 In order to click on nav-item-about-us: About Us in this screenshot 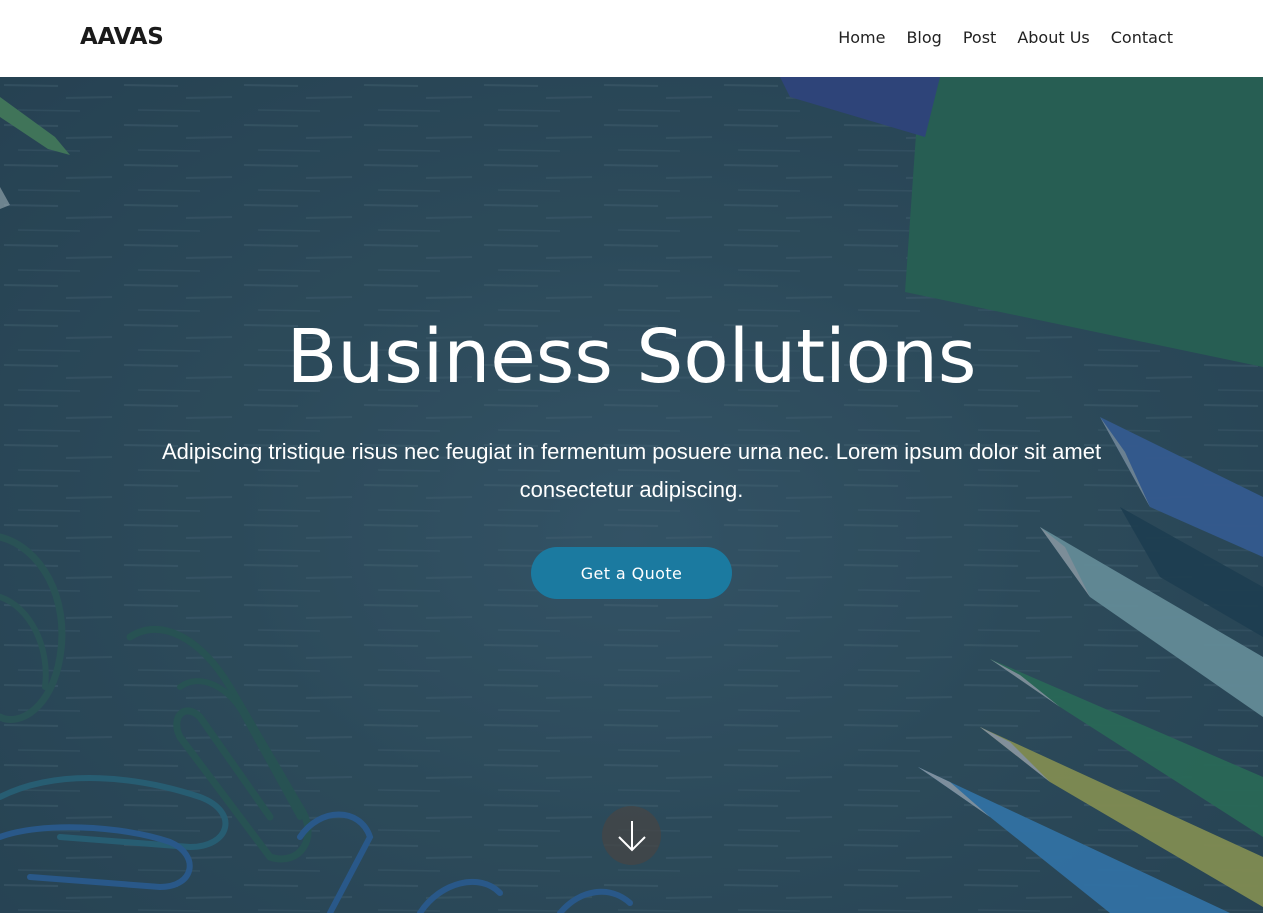, I will do `click(1053, 37)`.